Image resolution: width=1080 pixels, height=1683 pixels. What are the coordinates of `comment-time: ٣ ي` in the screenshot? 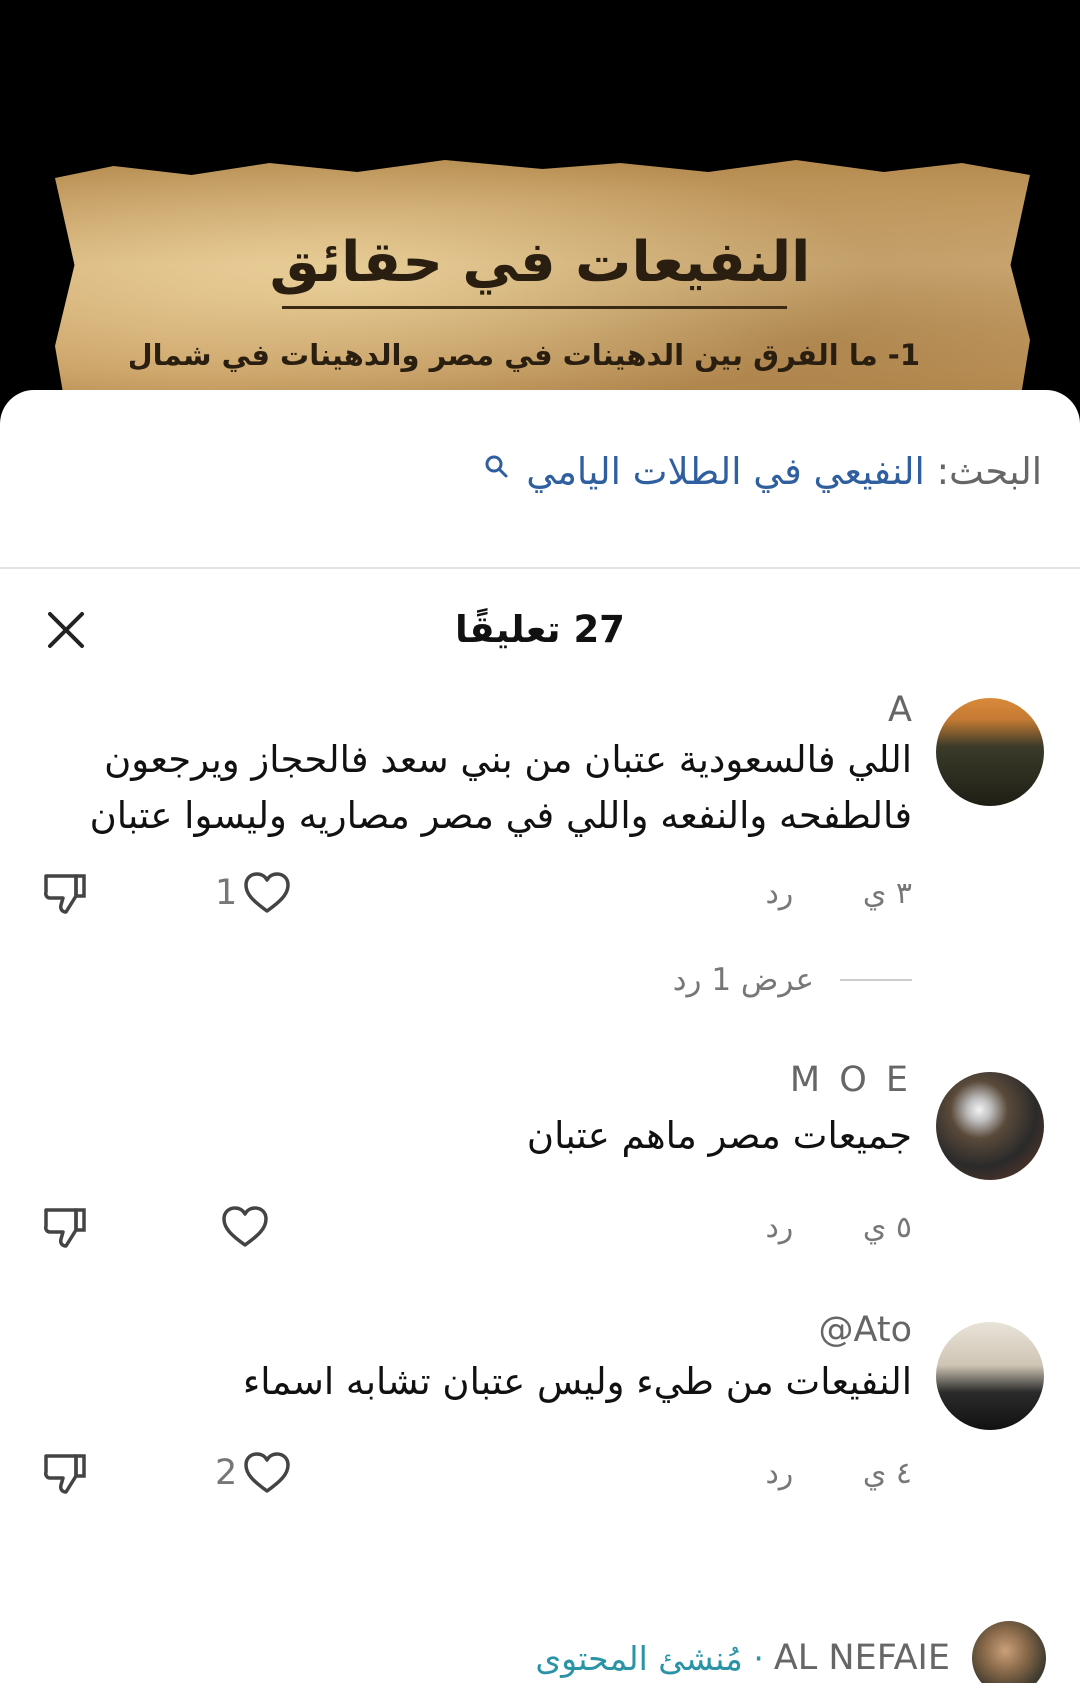 It's located at (887, 893).